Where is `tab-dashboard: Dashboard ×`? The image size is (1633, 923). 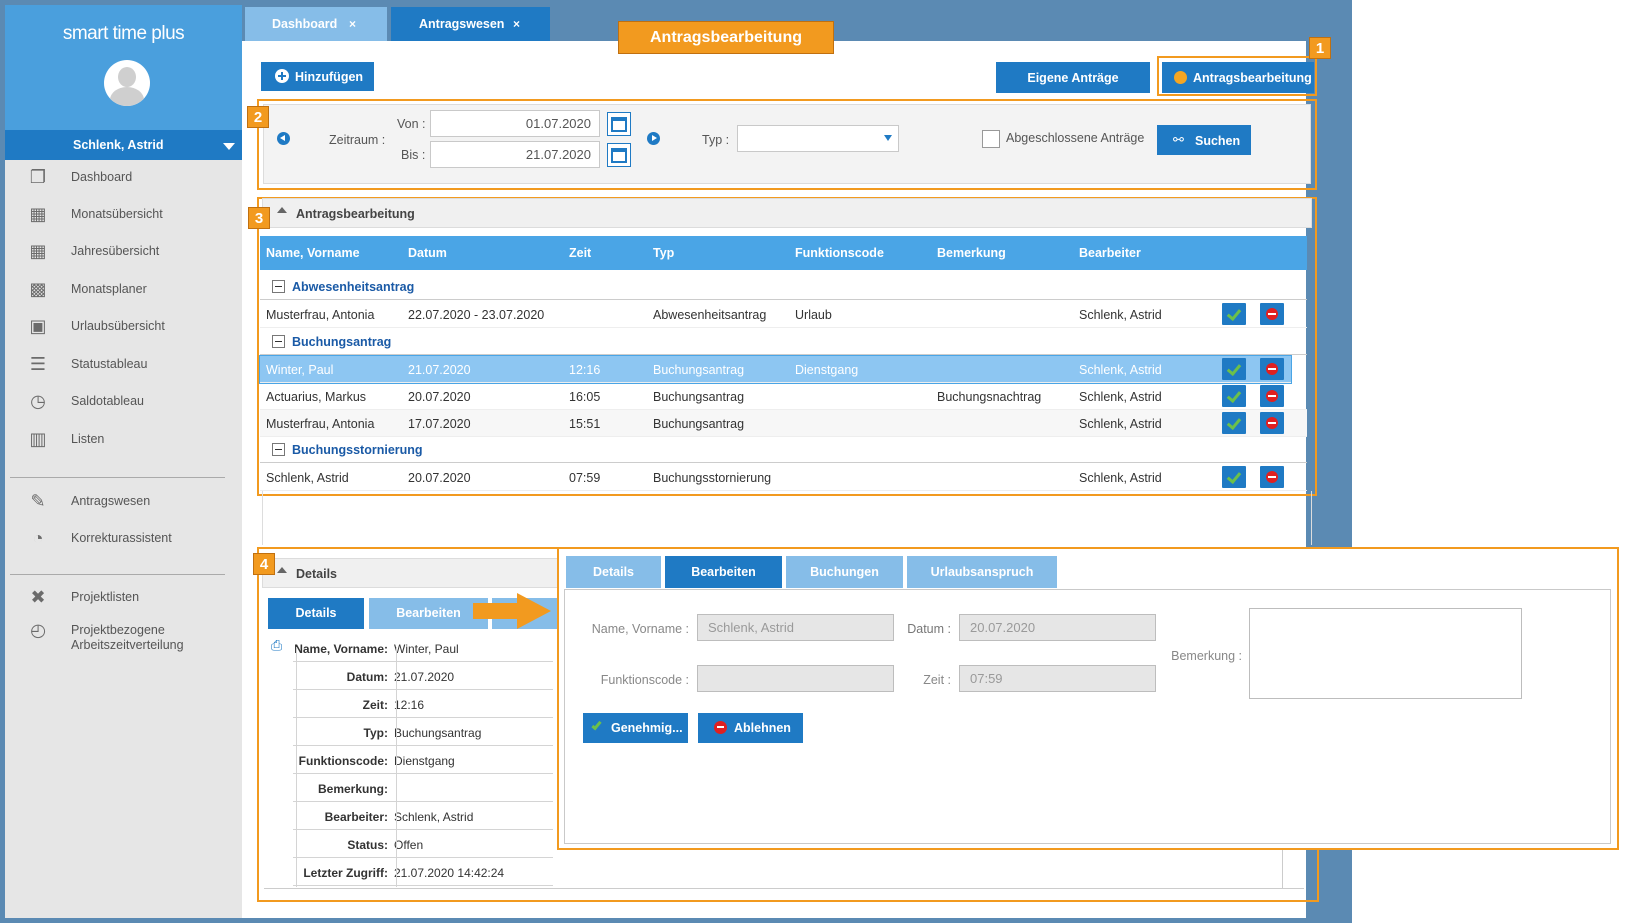
tab-dashboard: Dashboard × is located at coordinates (316, 24).